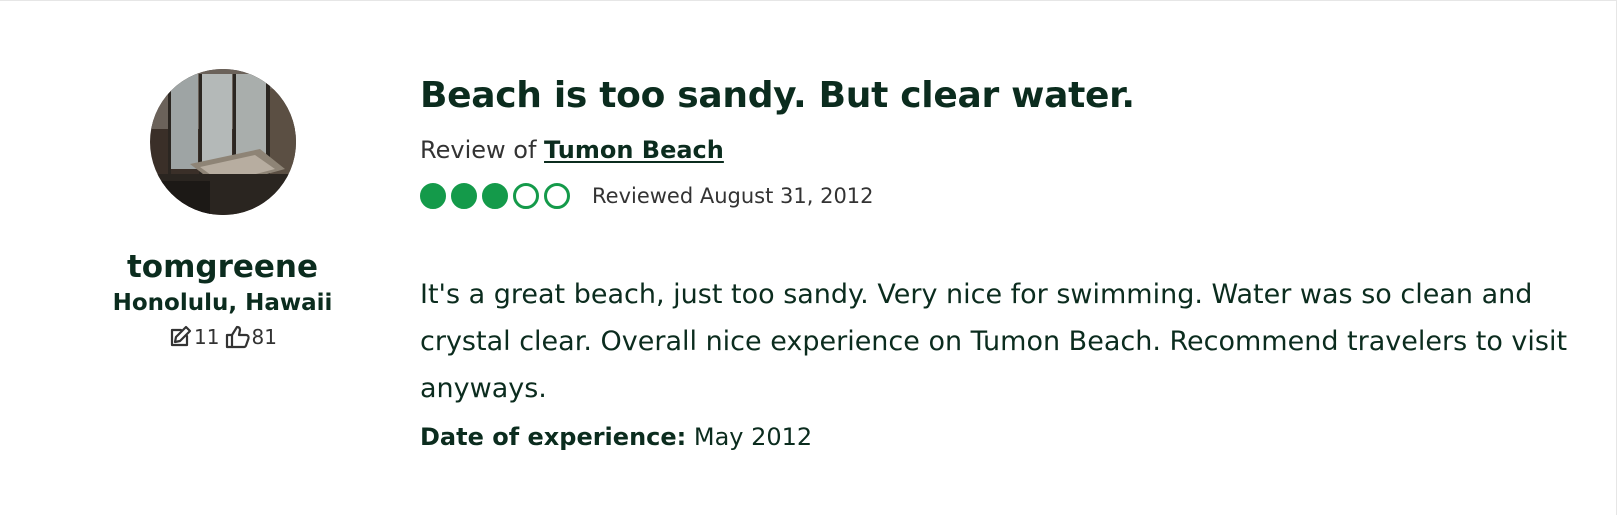 The height and width of the screenshot is (515, 1617). What do you see at coordinates (222, 267) in the screenshot?
I see `reviewer-username: tomgreene` at bounding box center [222, 267].